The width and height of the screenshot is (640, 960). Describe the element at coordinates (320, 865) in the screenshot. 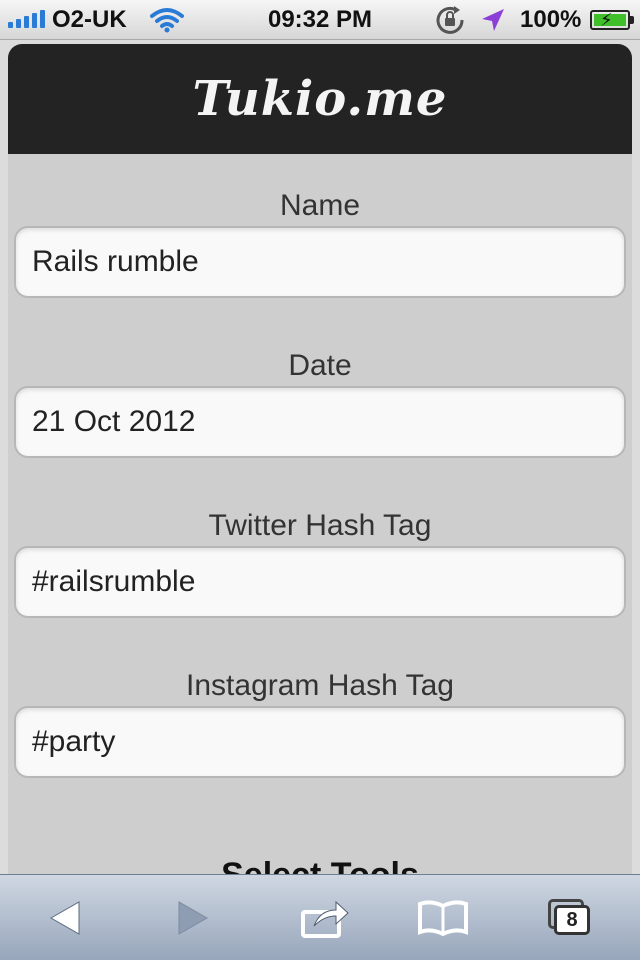

I see `select-tools-heading: Select Tools` at that location.